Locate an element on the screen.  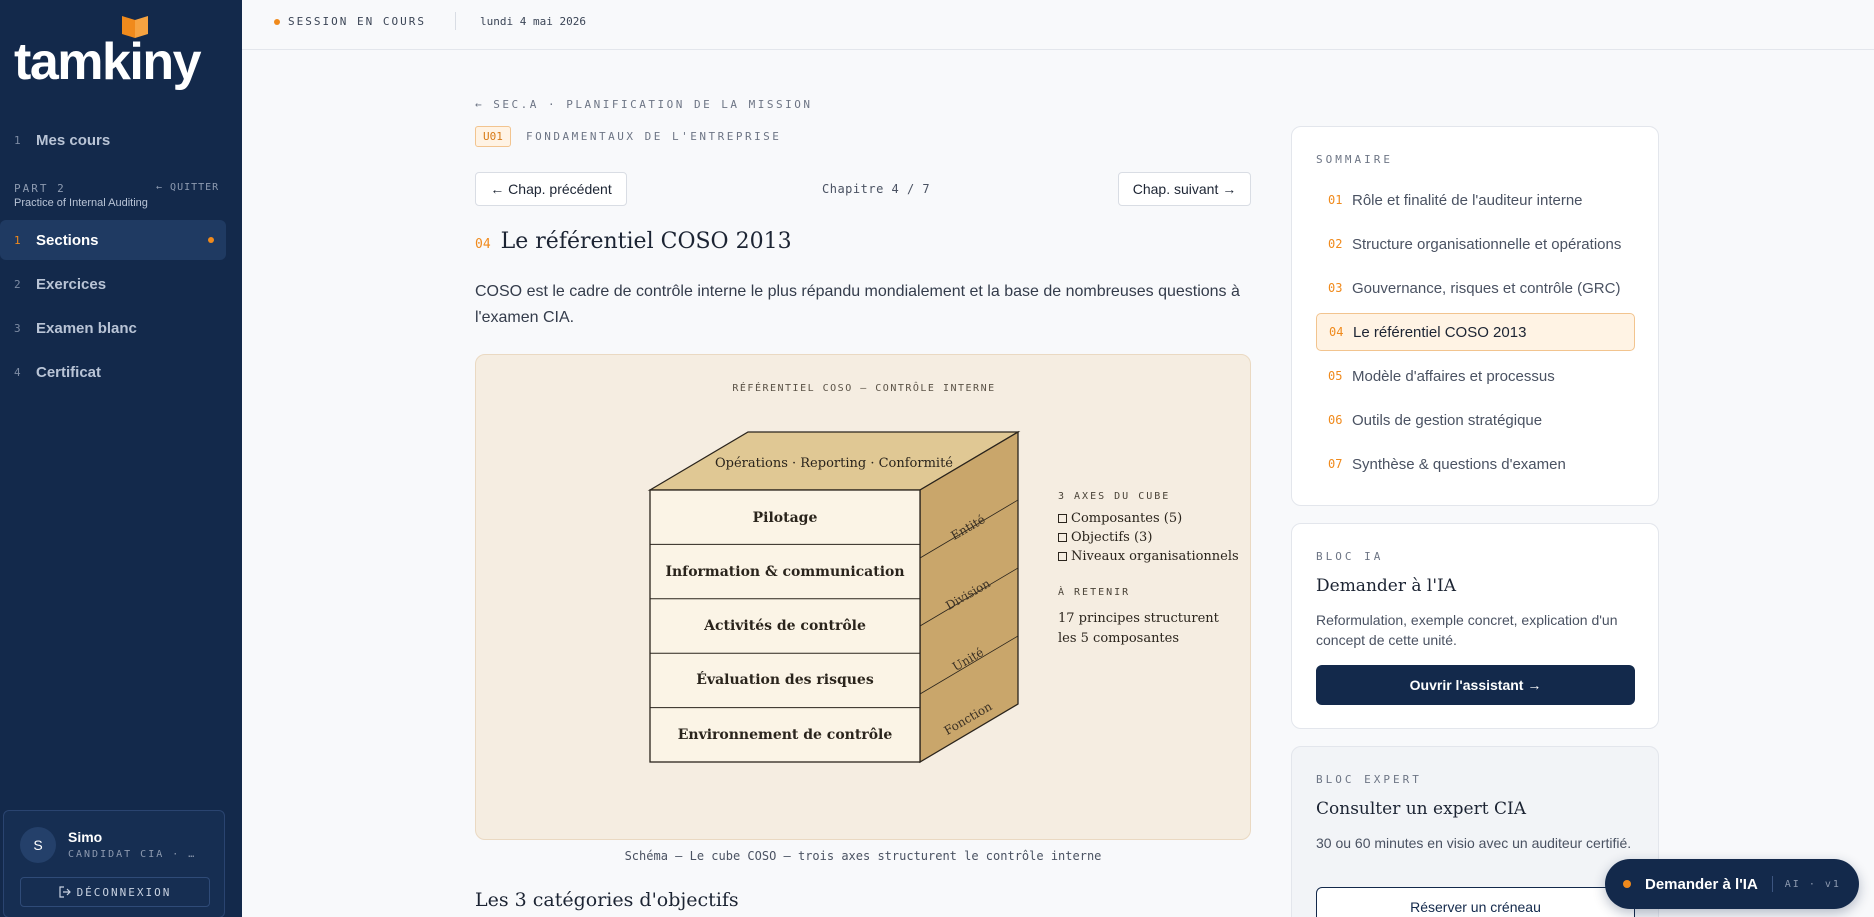
nav-label: Examen blanc is located at coordinates (86, 328).